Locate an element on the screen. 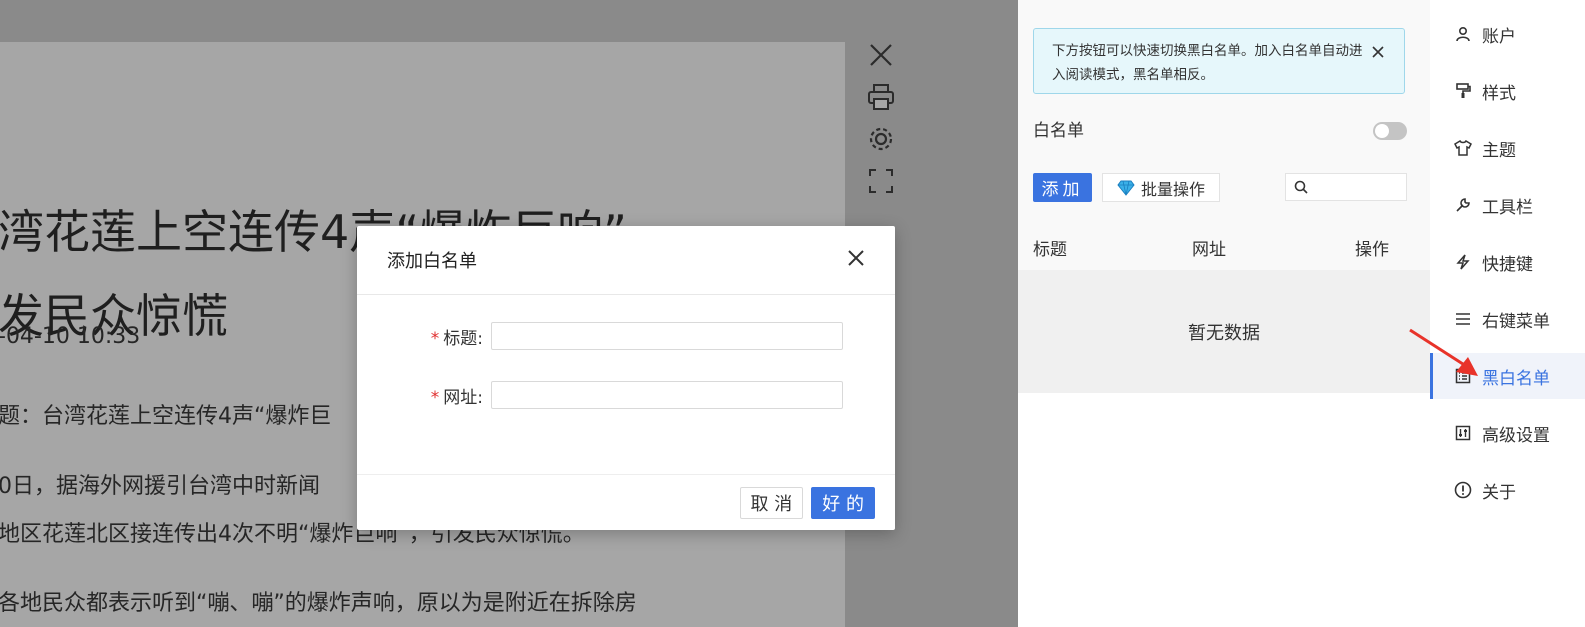  annotation-arrow-icon is located at coordinates (1443, 352).